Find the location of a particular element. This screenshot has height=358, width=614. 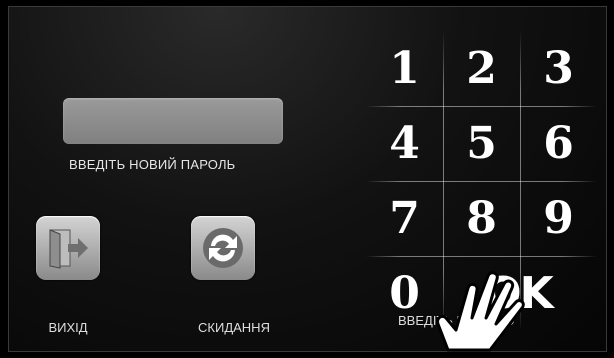

key-4: 4 is located at coordinates (404, 143).